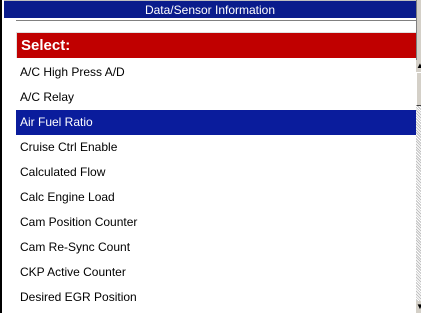 The image size is (421, 313). What do you see at coordinates (216, 222) in the screenshot?
I see `list-item: Cam Position Counter` at bounding box center [216, 222].